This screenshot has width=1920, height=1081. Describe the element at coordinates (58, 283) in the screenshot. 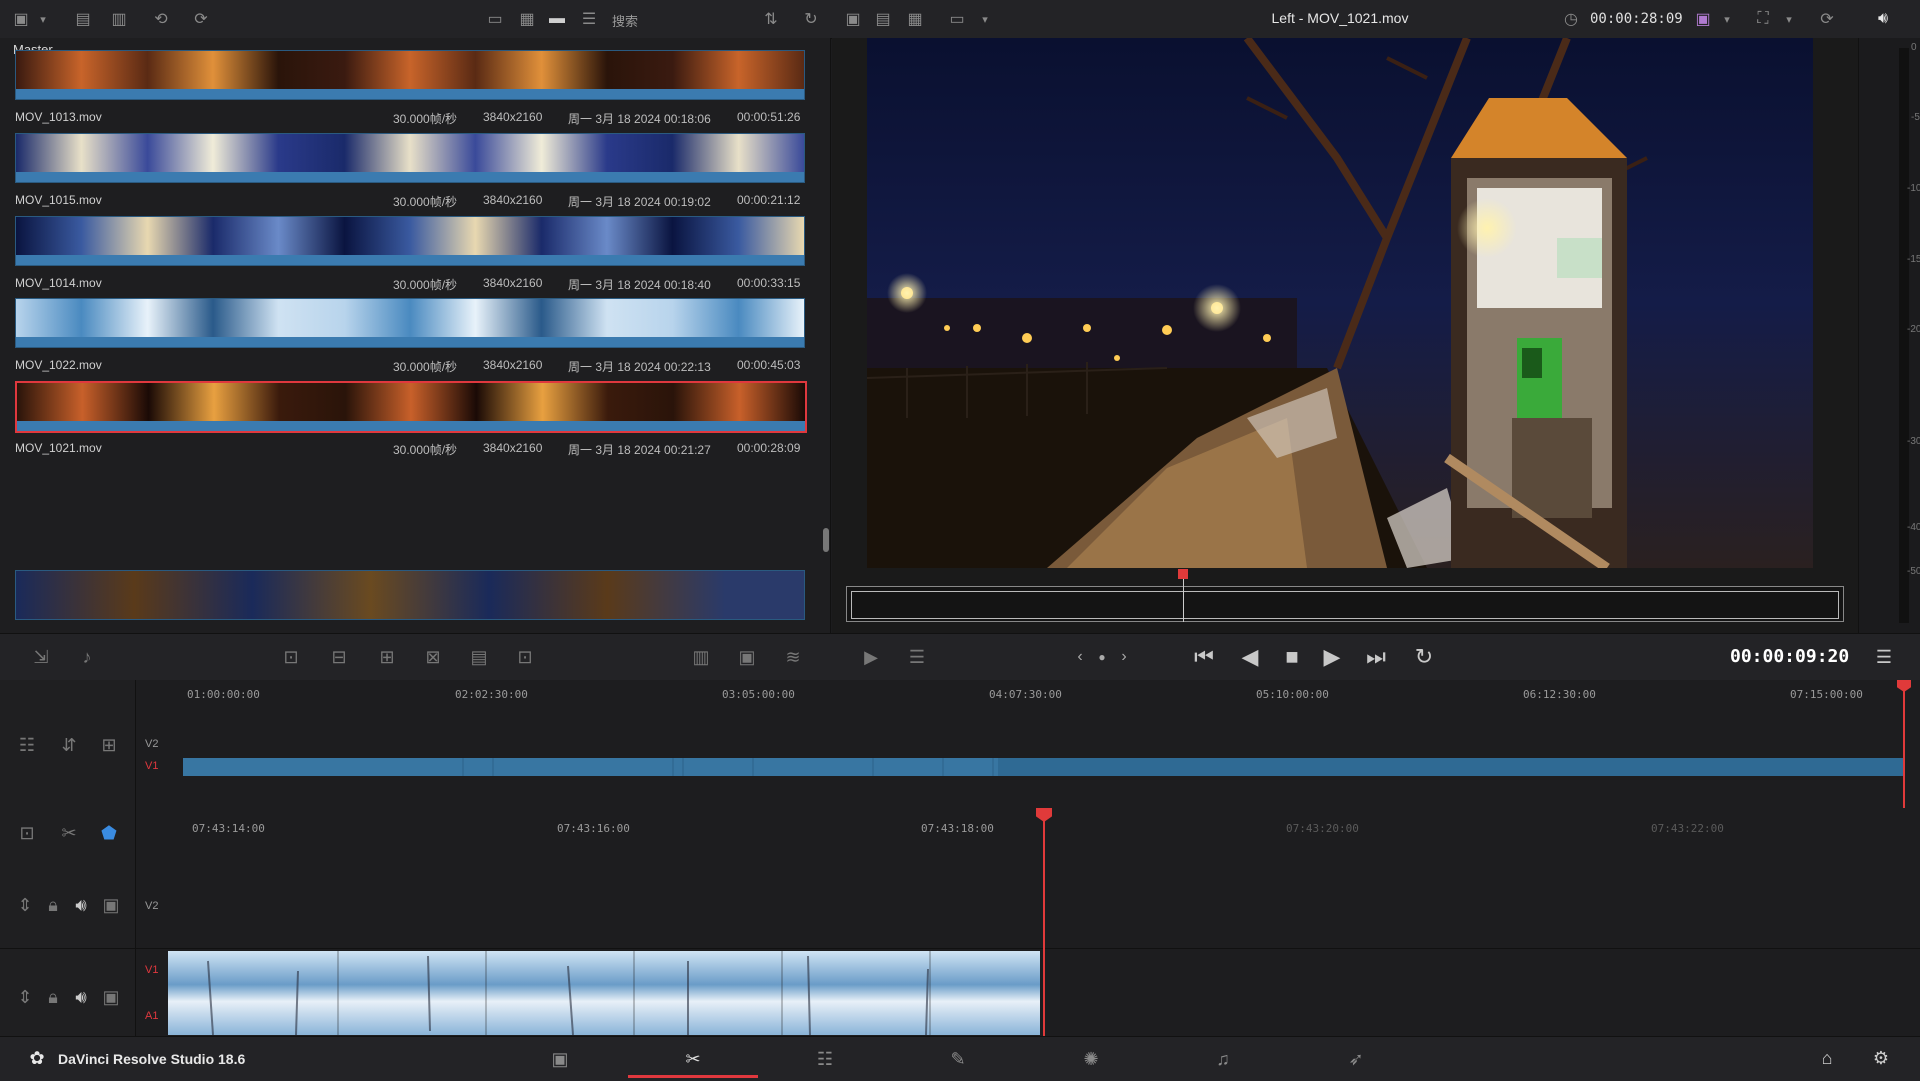

I see `clip-name: MOV_1014.mov` at that location.